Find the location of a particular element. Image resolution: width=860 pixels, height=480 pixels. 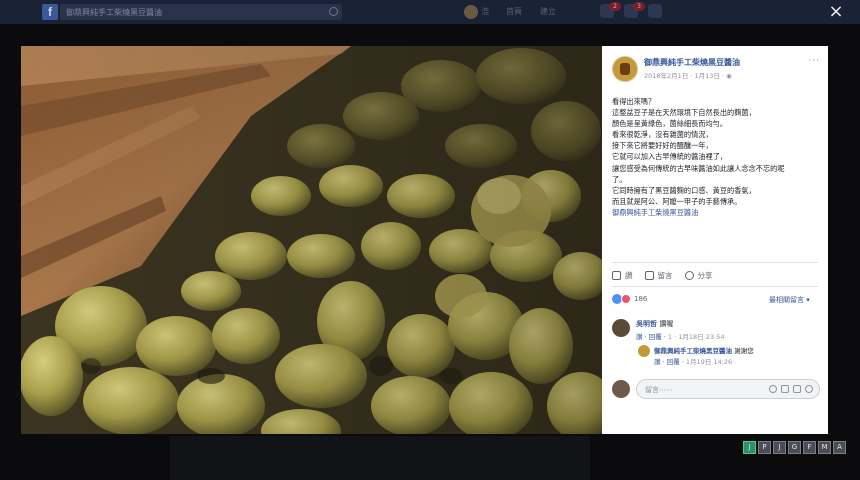

comment-button: 留言 is located at coordinates (658, 275).